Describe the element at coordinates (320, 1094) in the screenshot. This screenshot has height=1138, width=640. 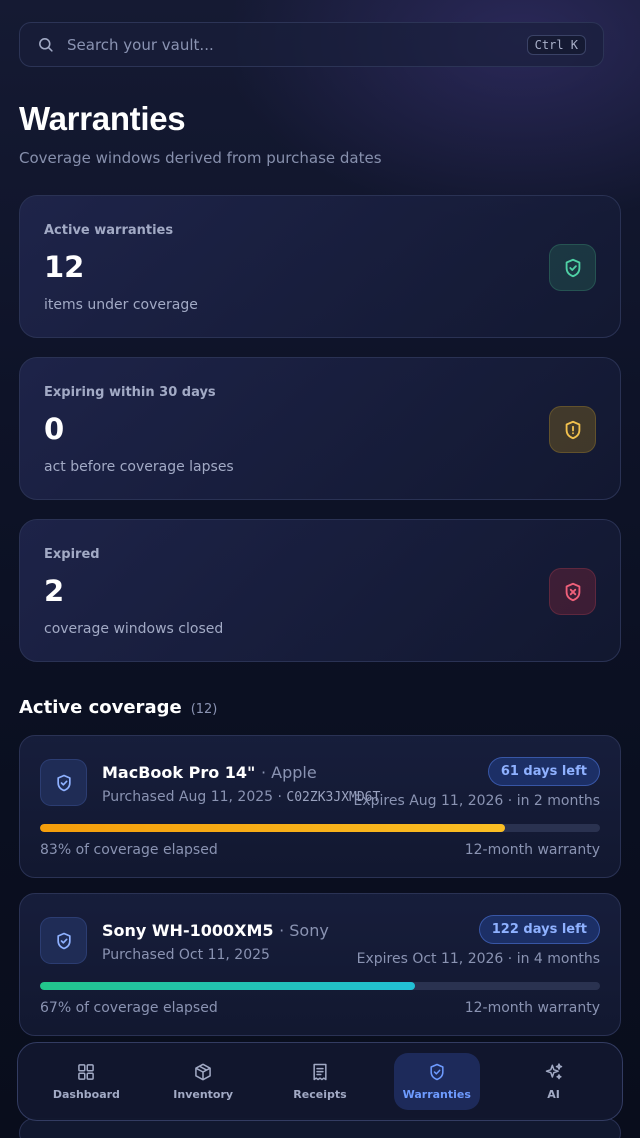
I see `nav-label: Receipts` at that location.